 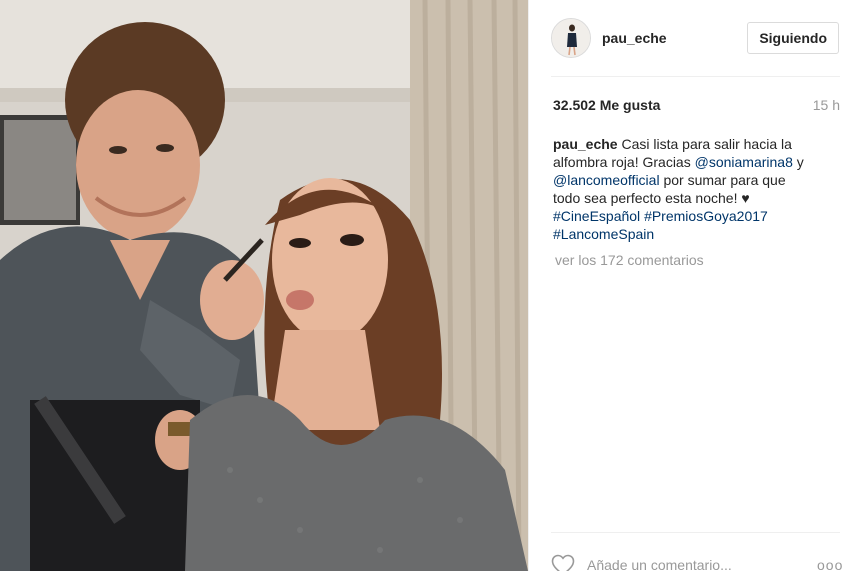 I want to click on following-button: Siguiendo, so click(x=793, y=38).